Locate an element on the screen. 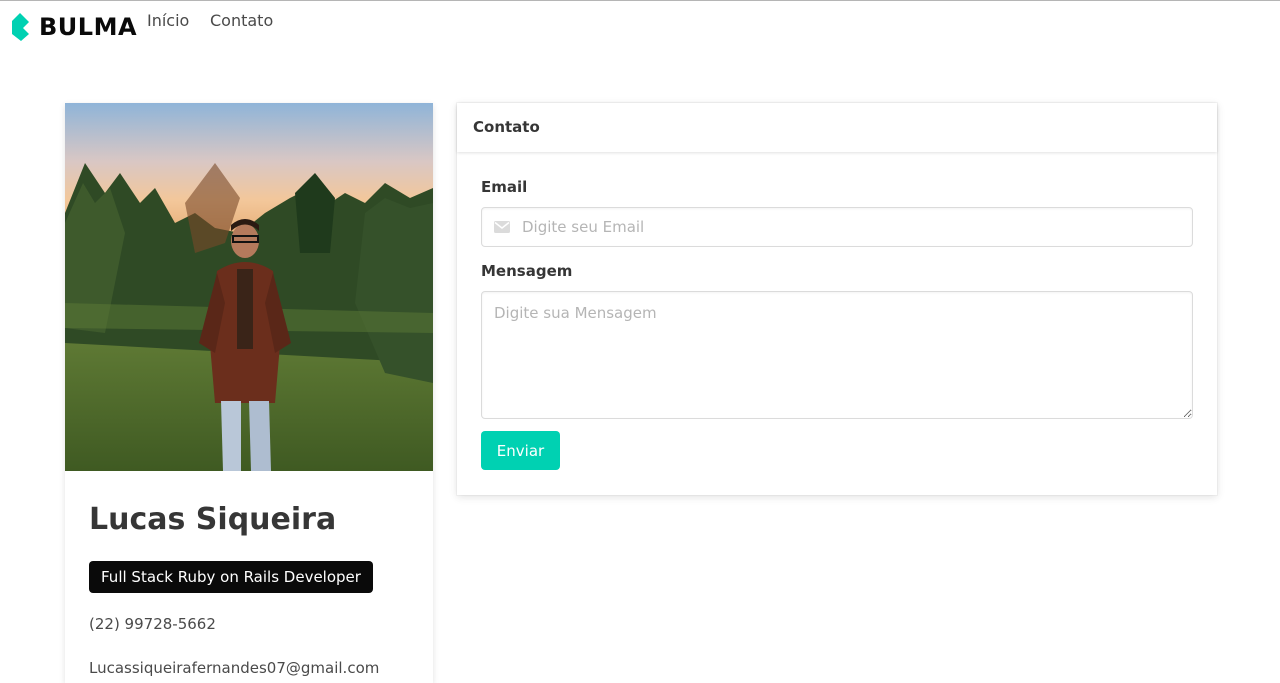 The height and width of the screenshot is (683, 1280). brand-link: BULMA is located at coordinates (74, 27).